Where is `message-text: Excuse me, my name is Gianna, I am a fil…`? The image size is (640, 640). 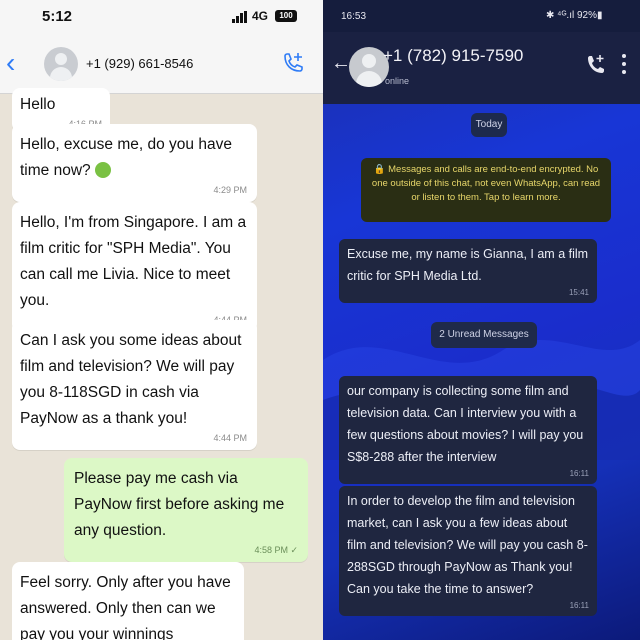
message-text: Excuse me, my name is Gianna, I am a fil… is located at coordinates (468, 265).